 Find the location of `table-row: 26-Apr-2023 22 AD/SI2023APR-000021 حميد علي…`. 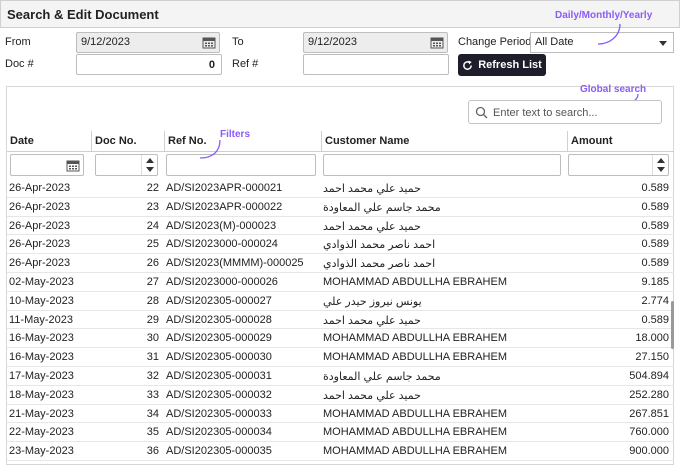

table-row: 26-Apr-2023 22 AD/SI2023APR-000021 حميد علي… is located at coordinates (340, 188).